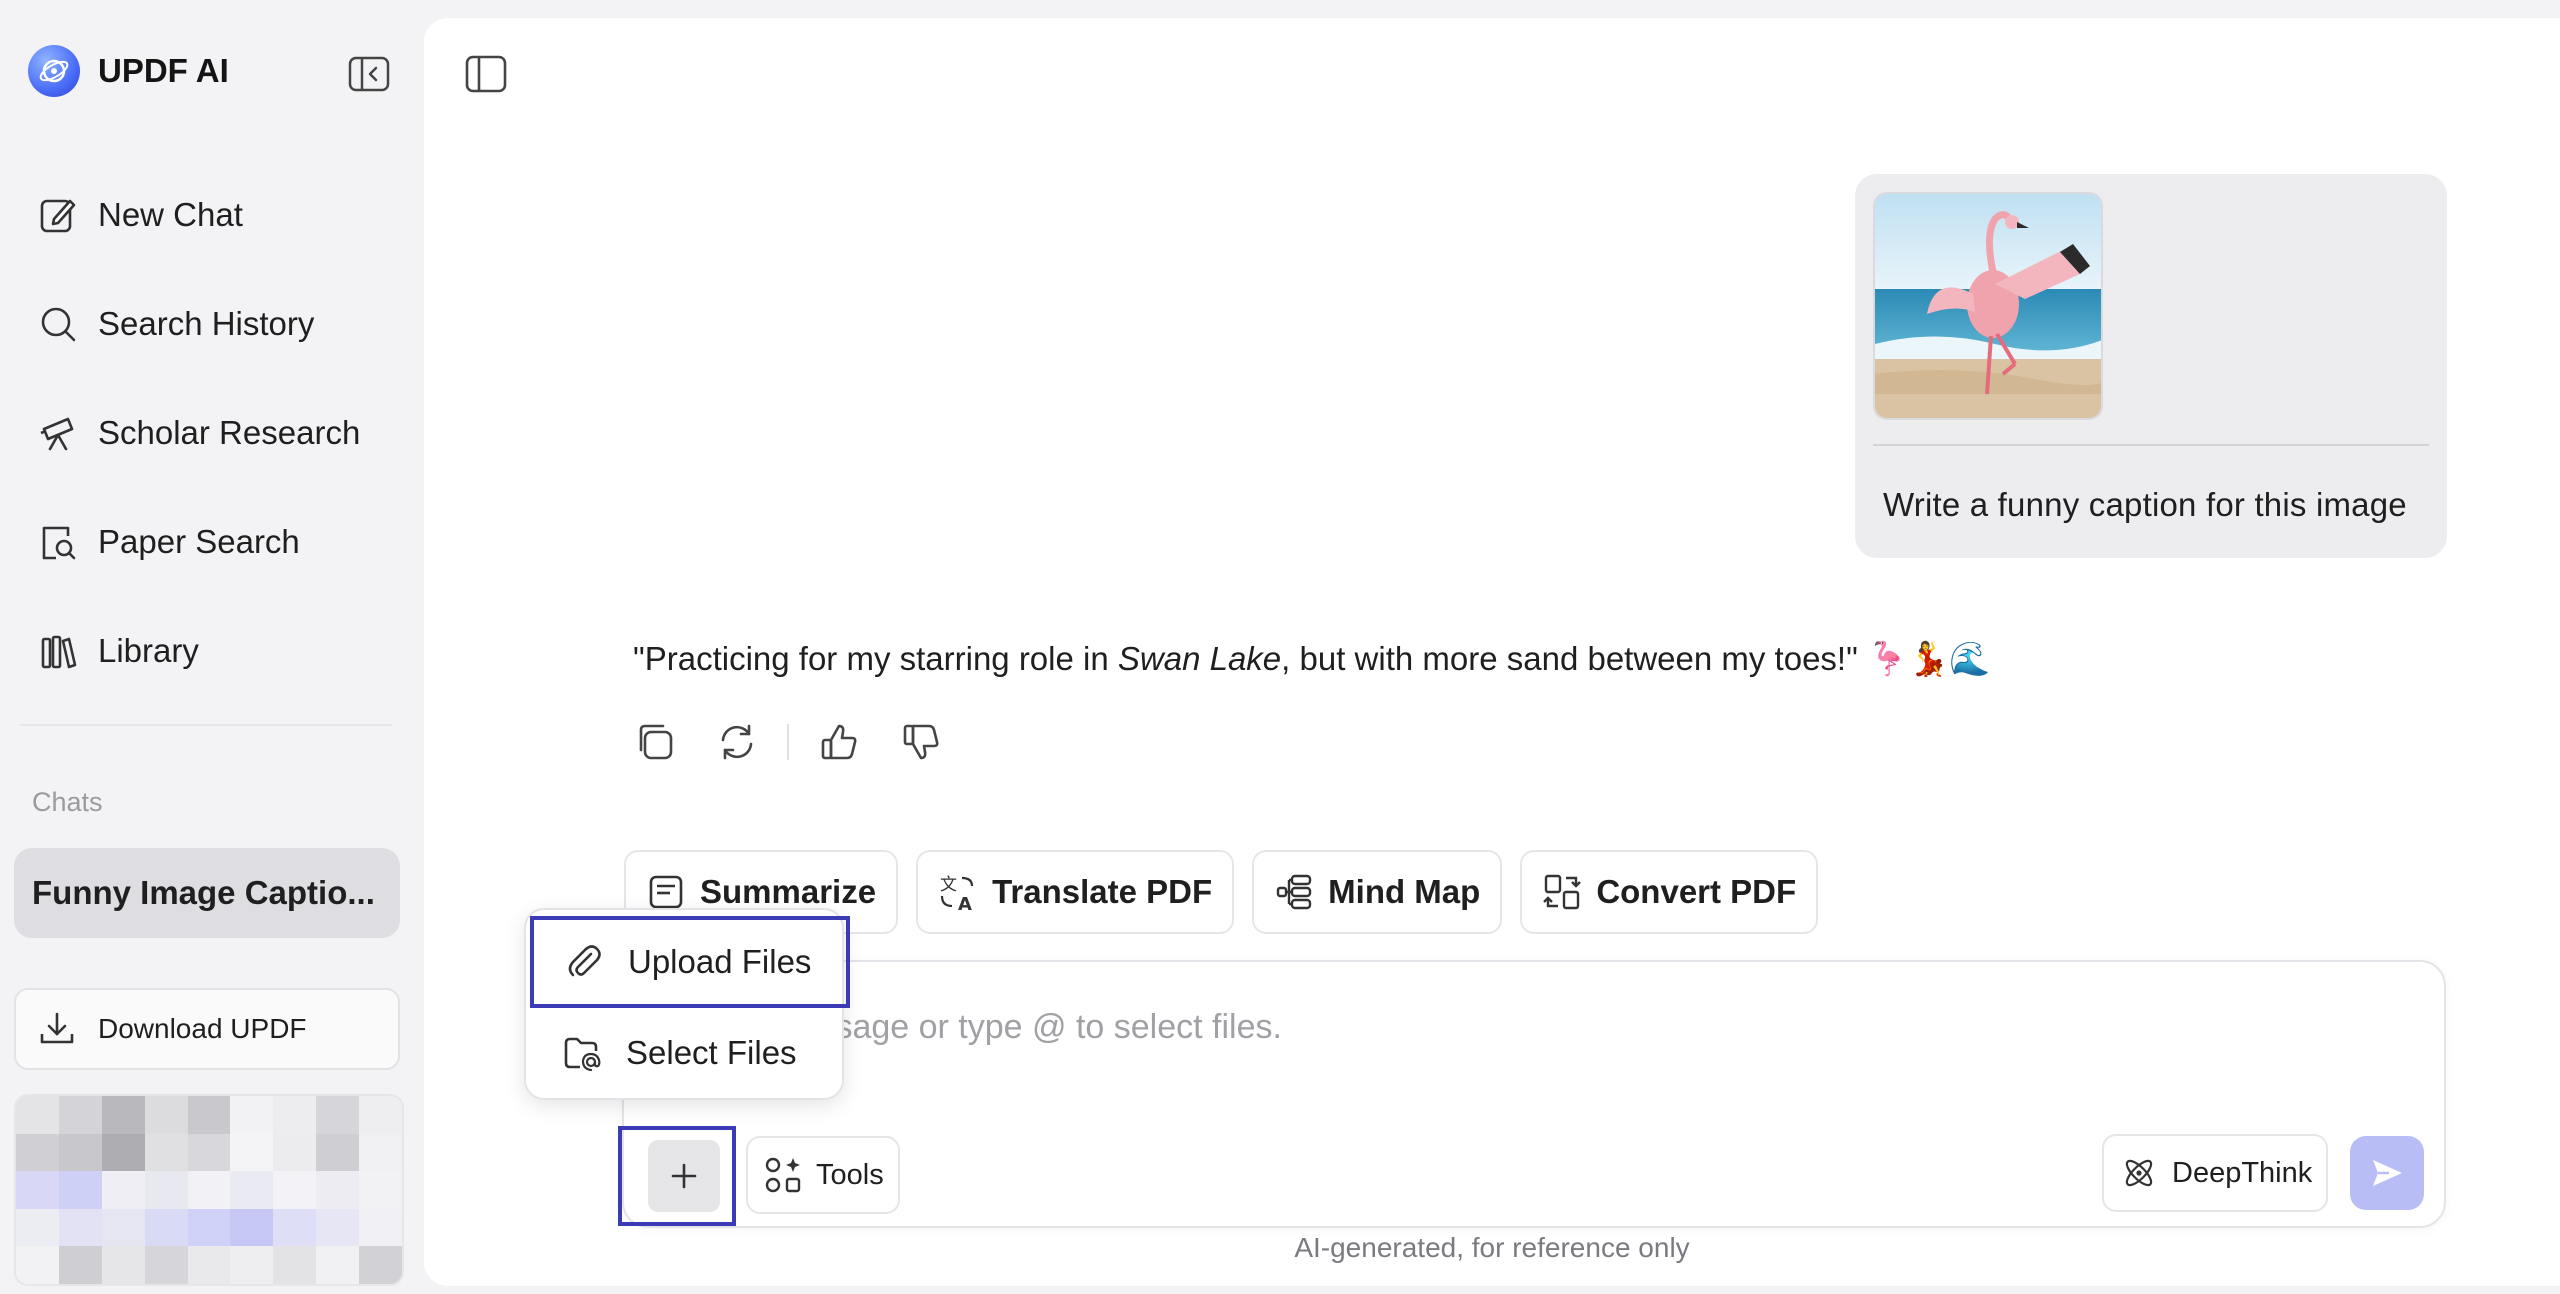  What do you see at coordinates (67, 802) in the screenshot?
I see `chats-heading: Chats` at bounding box center [67, 802].